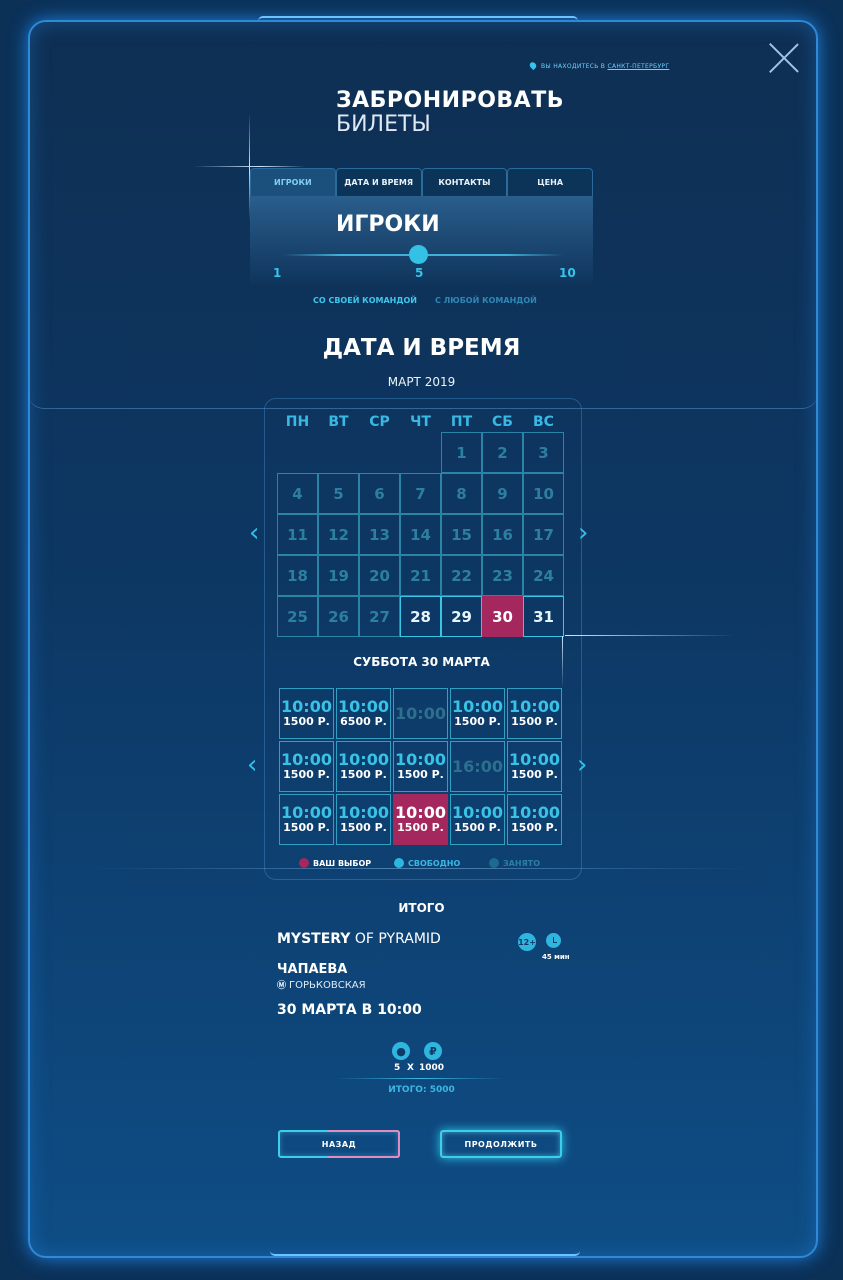  I want to click on weekday-label: СР, so click(379, 422).